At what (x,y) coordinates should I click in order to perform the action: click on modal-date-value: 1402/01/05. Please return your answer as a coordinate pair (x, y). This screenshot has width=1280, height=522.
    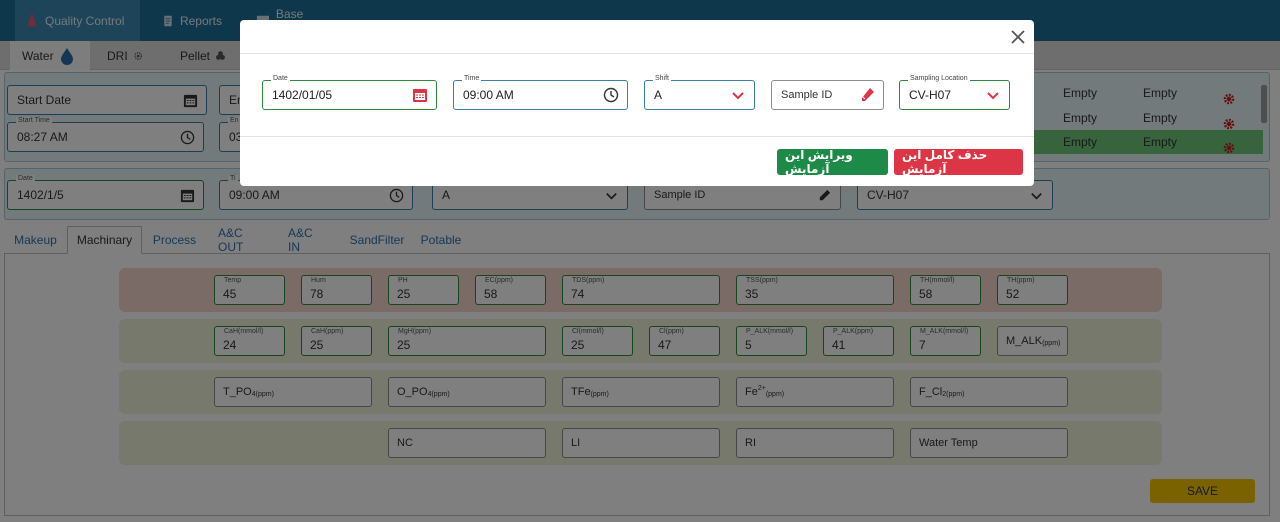
    Looking at the image, I should click on (302, 95).